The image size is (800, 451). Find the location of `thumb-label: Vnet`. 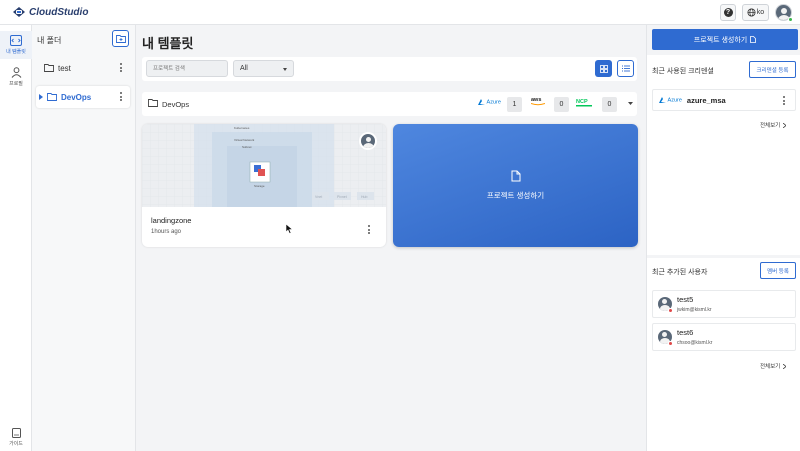

thumb-label: Vnet is located at coordinates (318, 197).